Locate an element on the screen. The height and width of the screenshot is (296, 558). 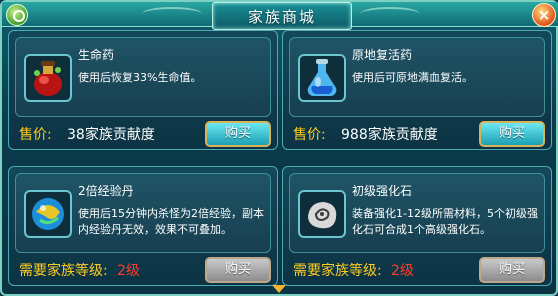
item-info-panel: 初级强化石 装备强化1-12级所需材料，5个初级强化石可合成1个高级强化石。 is located at coordinates (417, 213).